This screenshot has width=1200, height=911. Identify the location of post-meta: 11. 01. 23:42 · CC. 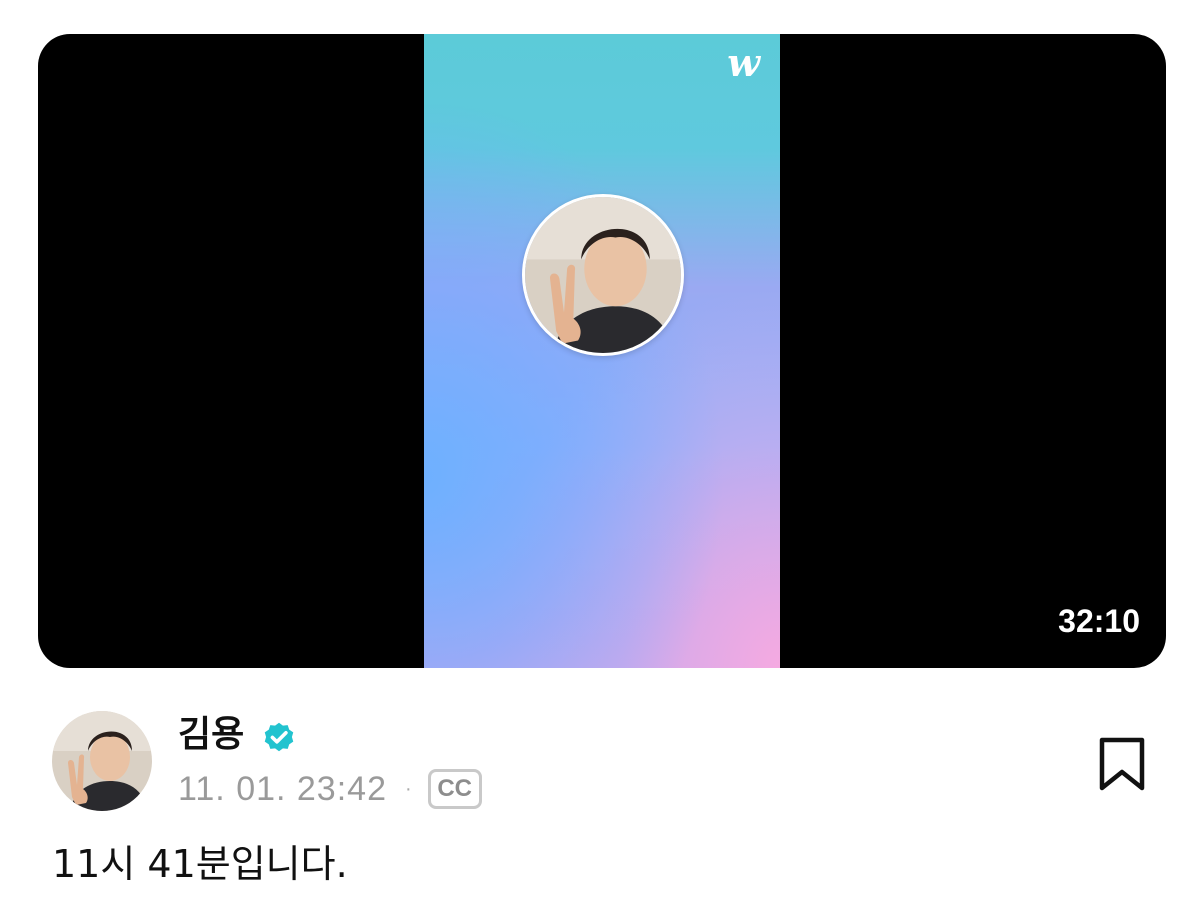
(330, 789).